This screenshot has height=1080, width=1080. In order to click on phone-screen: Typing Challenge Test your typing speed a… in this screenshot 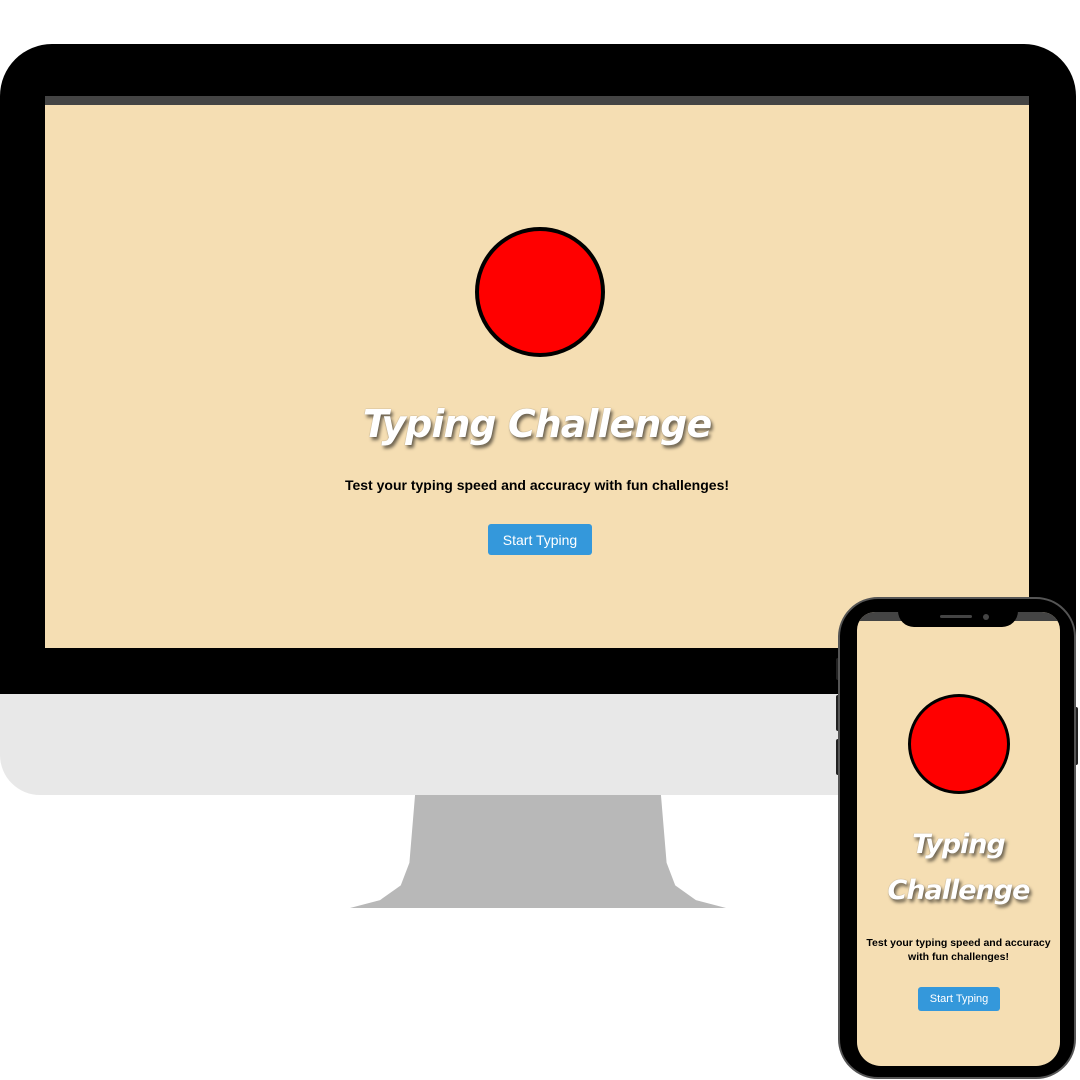, I will do `click(958, 839)`.